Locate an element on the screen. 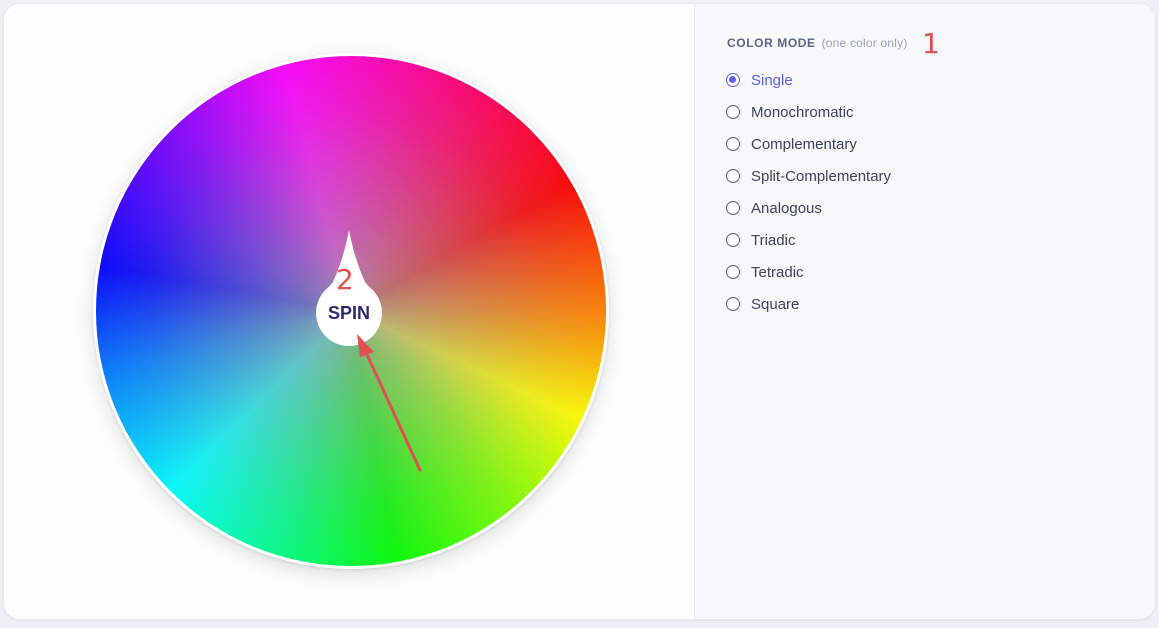 This screenshot has width=1159, height=628. step-2-annotation: 2 is located at coordinates (345, 279).